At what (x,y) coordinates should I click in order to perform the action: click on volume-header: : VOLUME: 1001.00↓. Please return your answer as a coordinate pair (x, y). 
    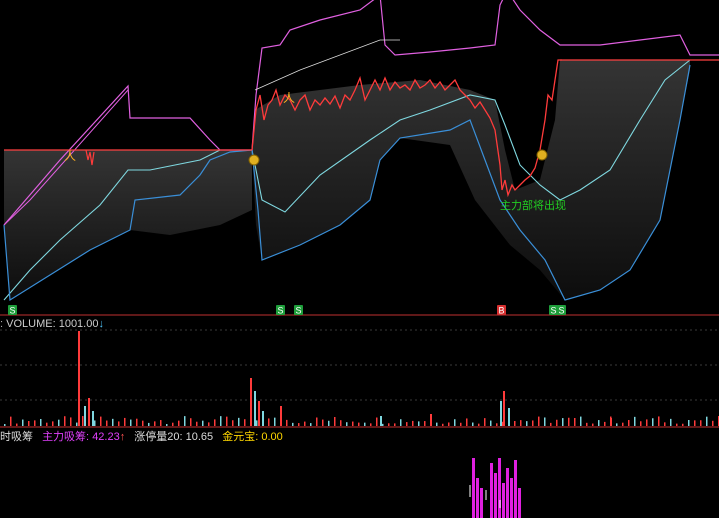
    Looking at the image, I should click on (52, 324).